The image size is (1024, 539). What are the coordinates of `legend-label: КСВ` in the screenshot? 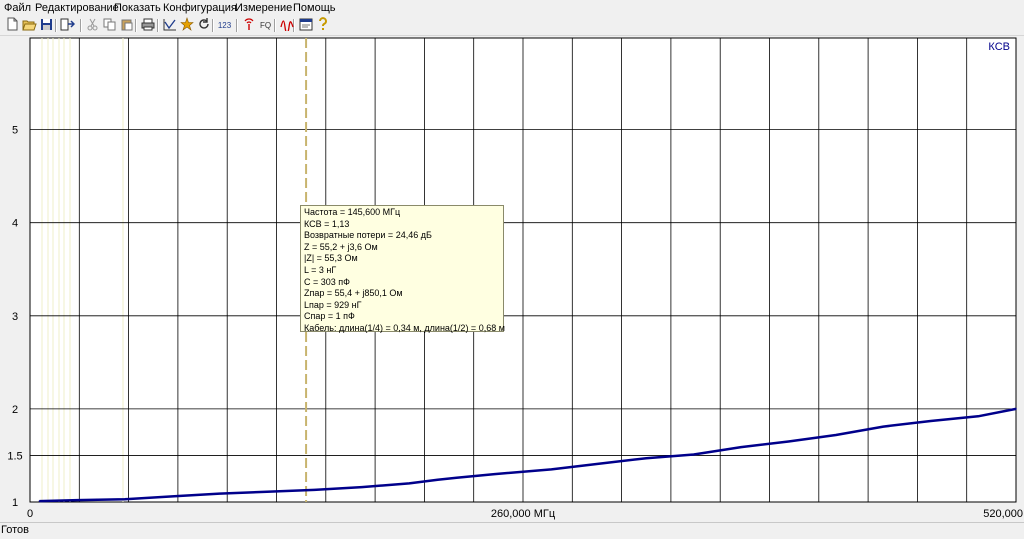 It's located at (999, 47).